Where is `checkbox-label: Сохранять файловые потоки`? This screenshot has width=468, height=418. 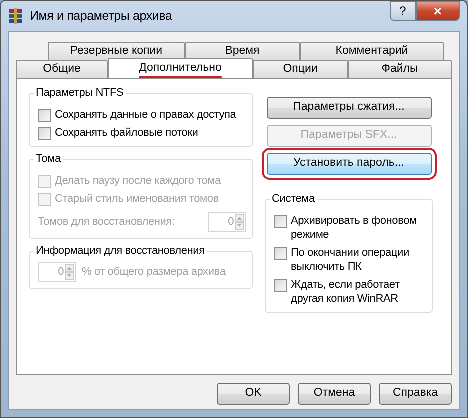
checkbox-label: Сохранять файловые потоки is located at coordinates (126, 133).